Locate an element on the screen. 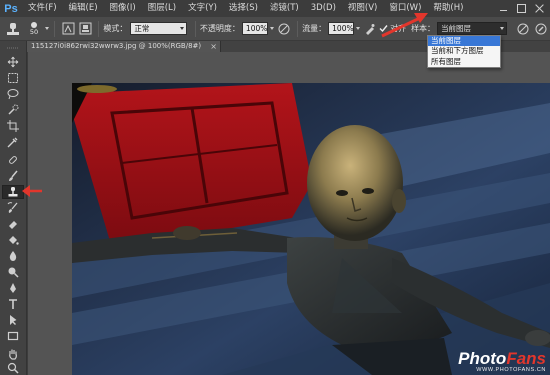  menu-layer: 图层(L) is located at coordinates (162, 8).